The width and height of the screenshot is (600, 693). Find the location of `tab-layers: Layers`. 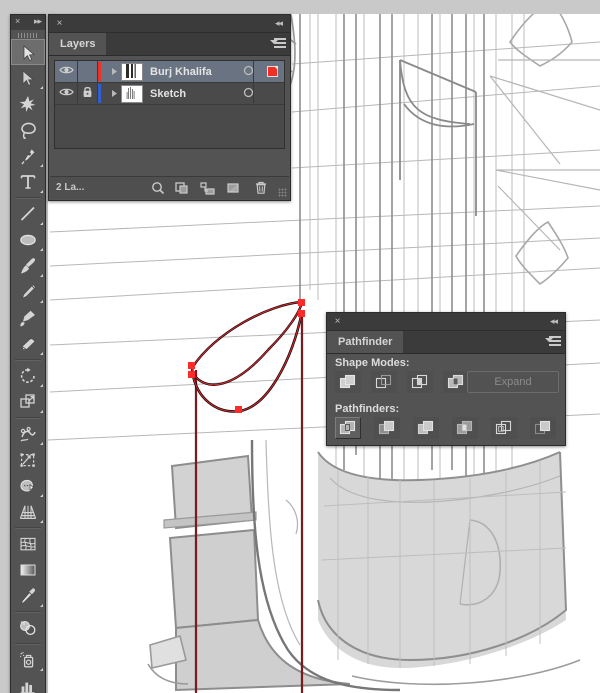

tab-layers: Layers is located at coordinates (78, 44).